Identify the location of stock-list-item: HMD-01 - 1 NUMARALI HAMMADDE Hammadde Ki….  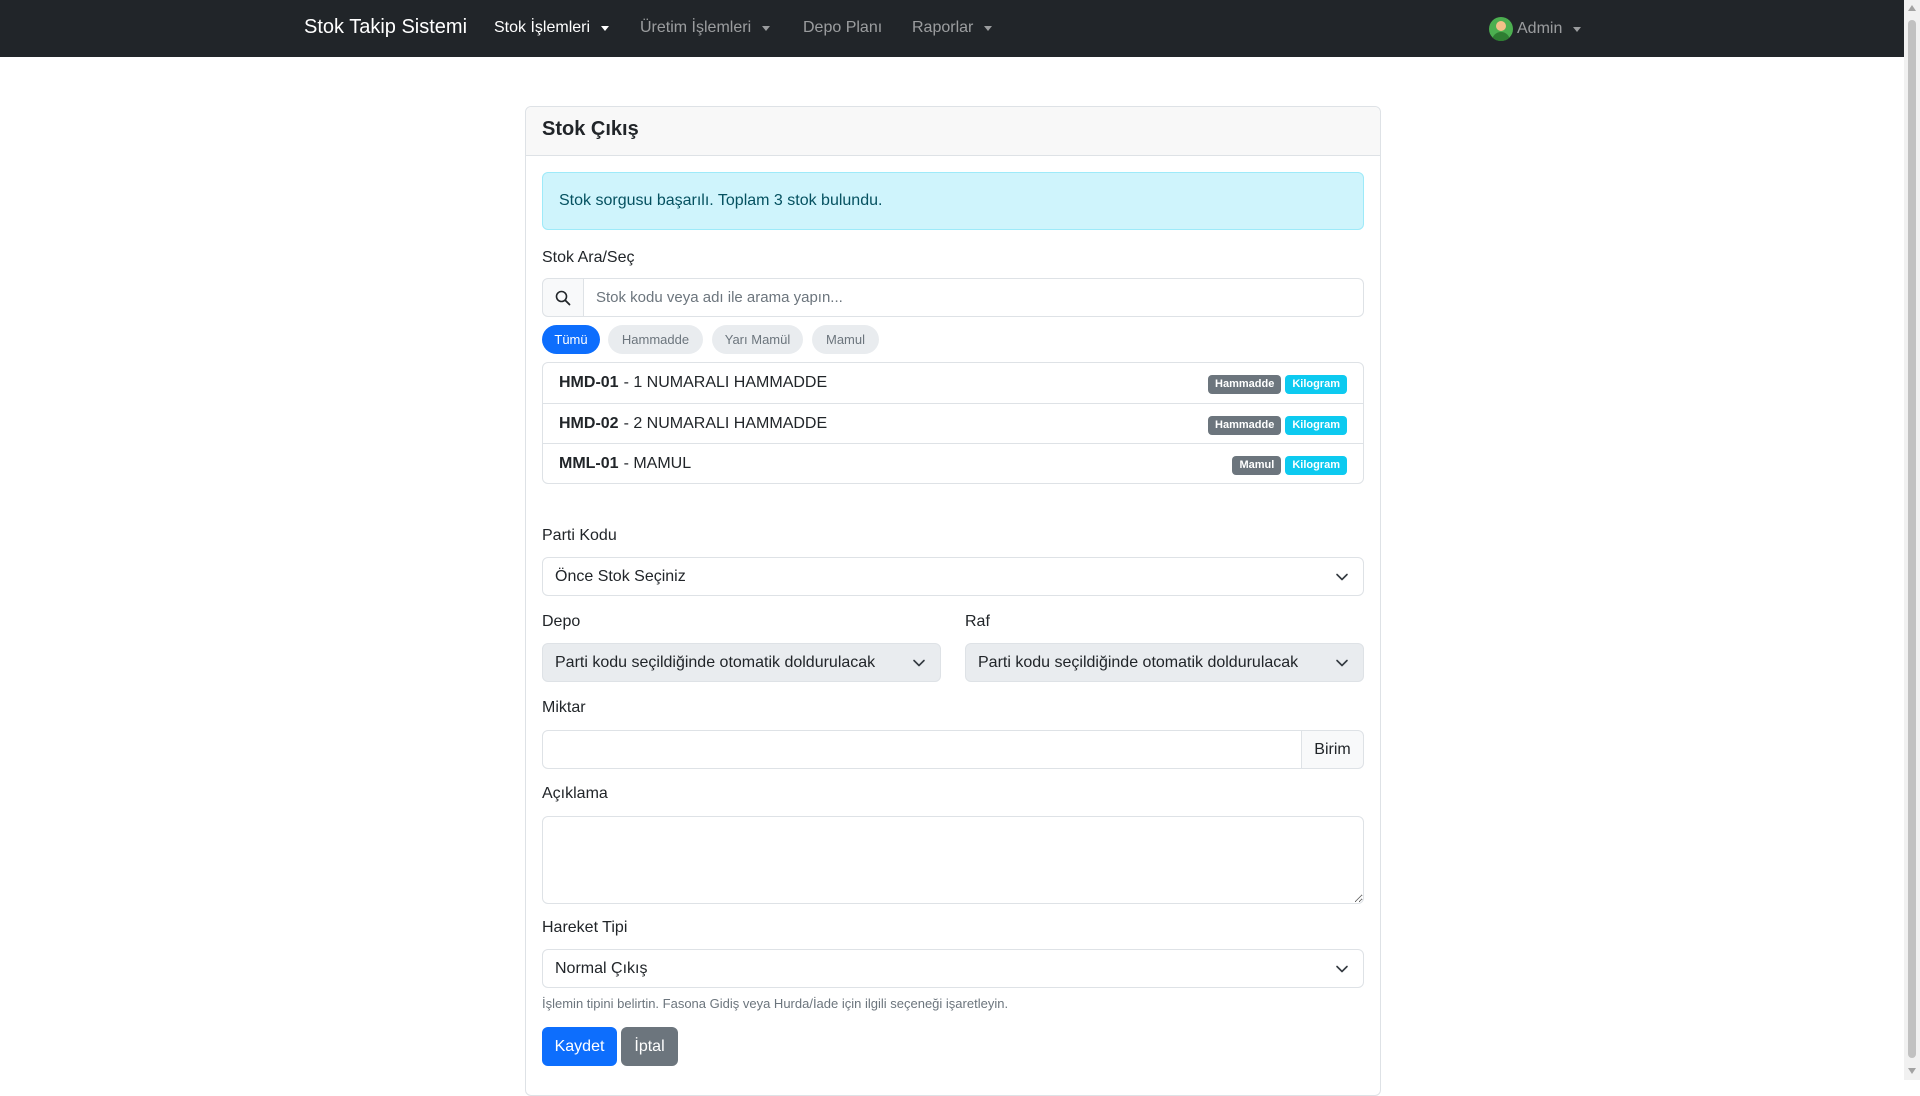
(953, 383).